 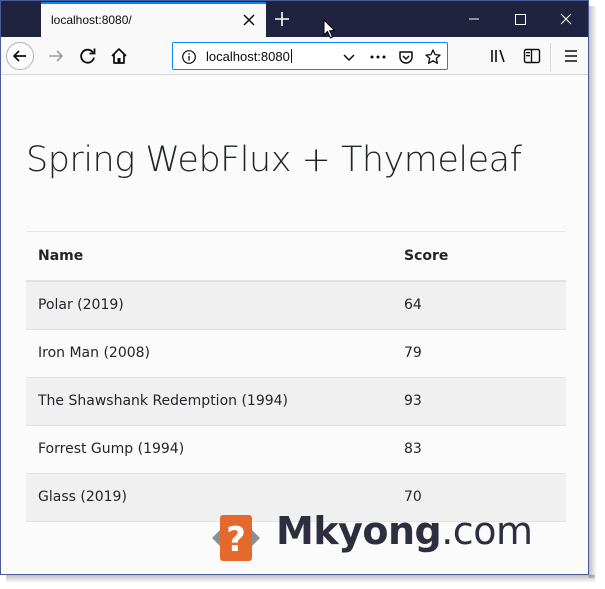 What do you see at coordinates (485, 449) in the screenshot?
I see `cell-score: 83` at bounding box center [485, 449].